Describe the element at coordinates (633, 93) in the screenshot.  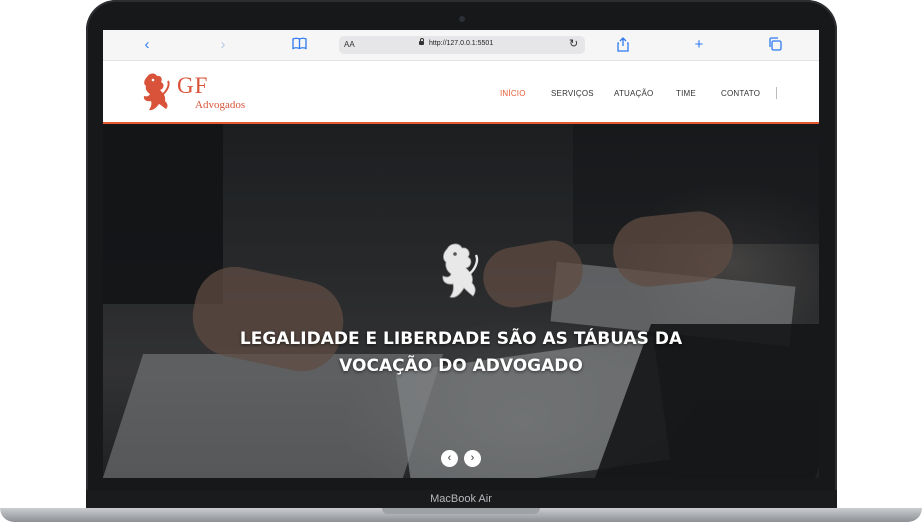
I see `nav-atuacao: ATUAÇÃO` at that location.